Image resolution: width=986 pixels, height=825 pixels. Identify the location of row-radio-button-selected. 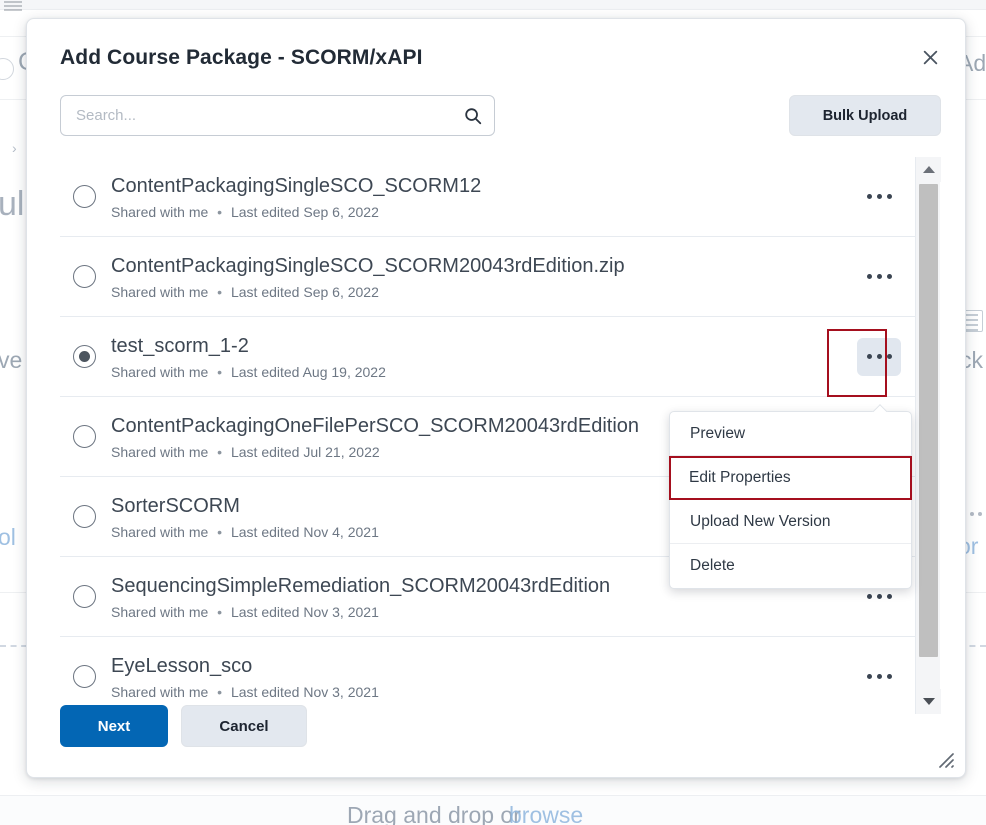
(84, 356).